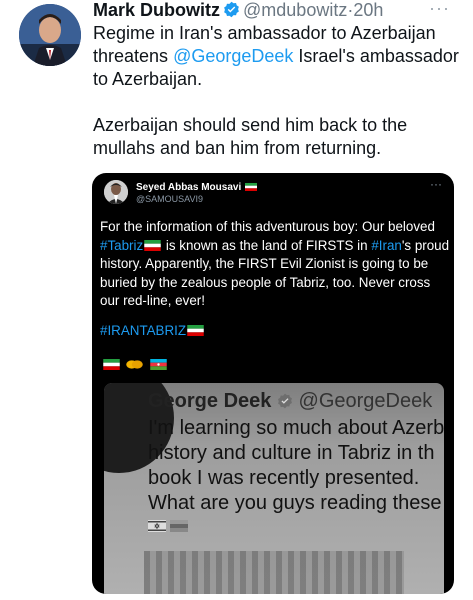 This screenshot has height=600, width=473. Describe the element at coordinates (436, 184) in the screenshot. I see `quoted-more-icon: ···` at that location.